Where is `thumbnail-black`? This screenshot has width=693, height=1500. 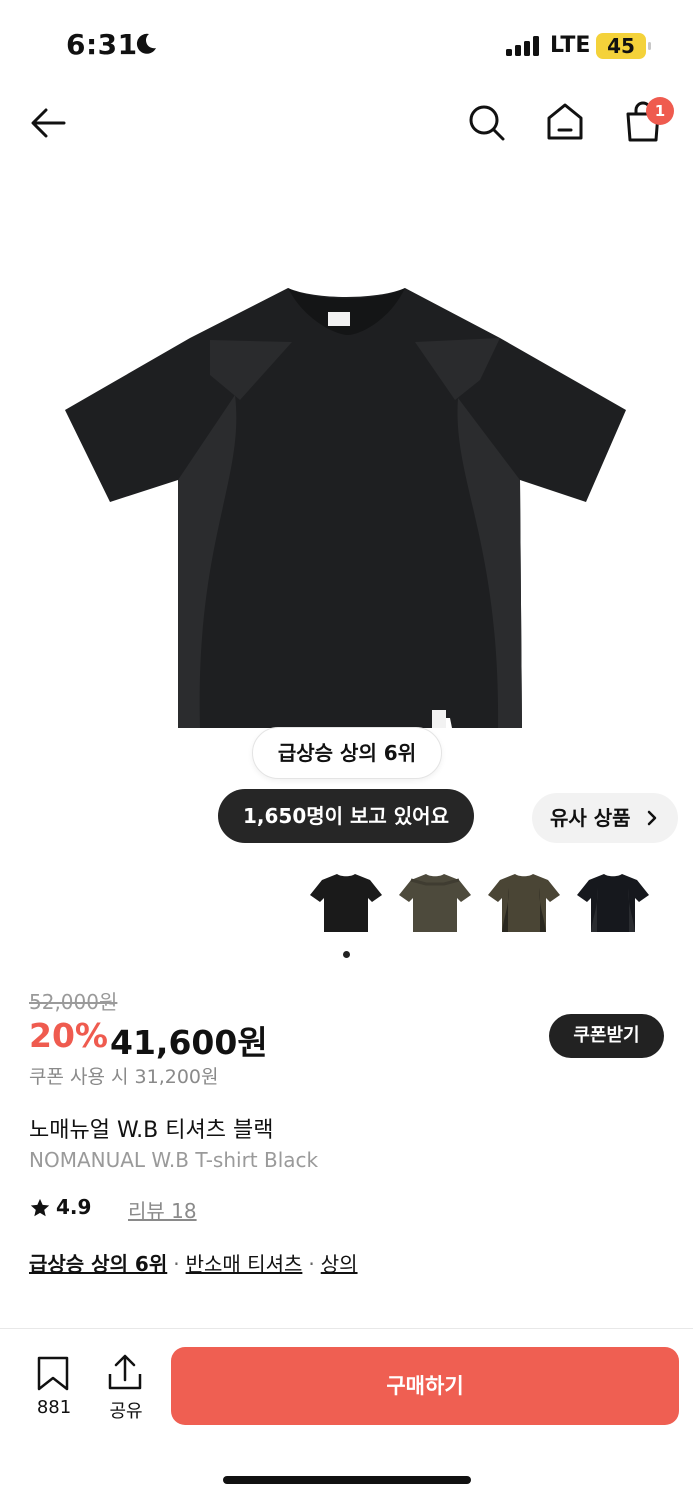
thumbnail-black is located at coordinates (346, 904).